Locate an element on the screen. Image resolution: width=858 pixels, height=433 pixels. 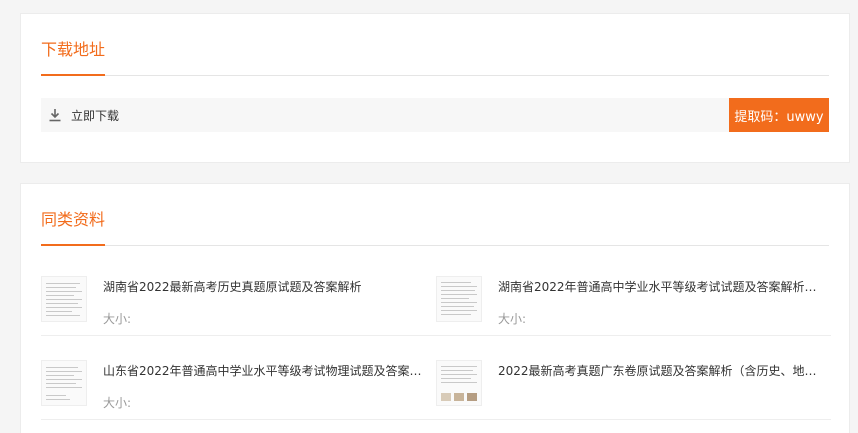
download-now-link: 立即下载 is located at coordinates (82, 115).